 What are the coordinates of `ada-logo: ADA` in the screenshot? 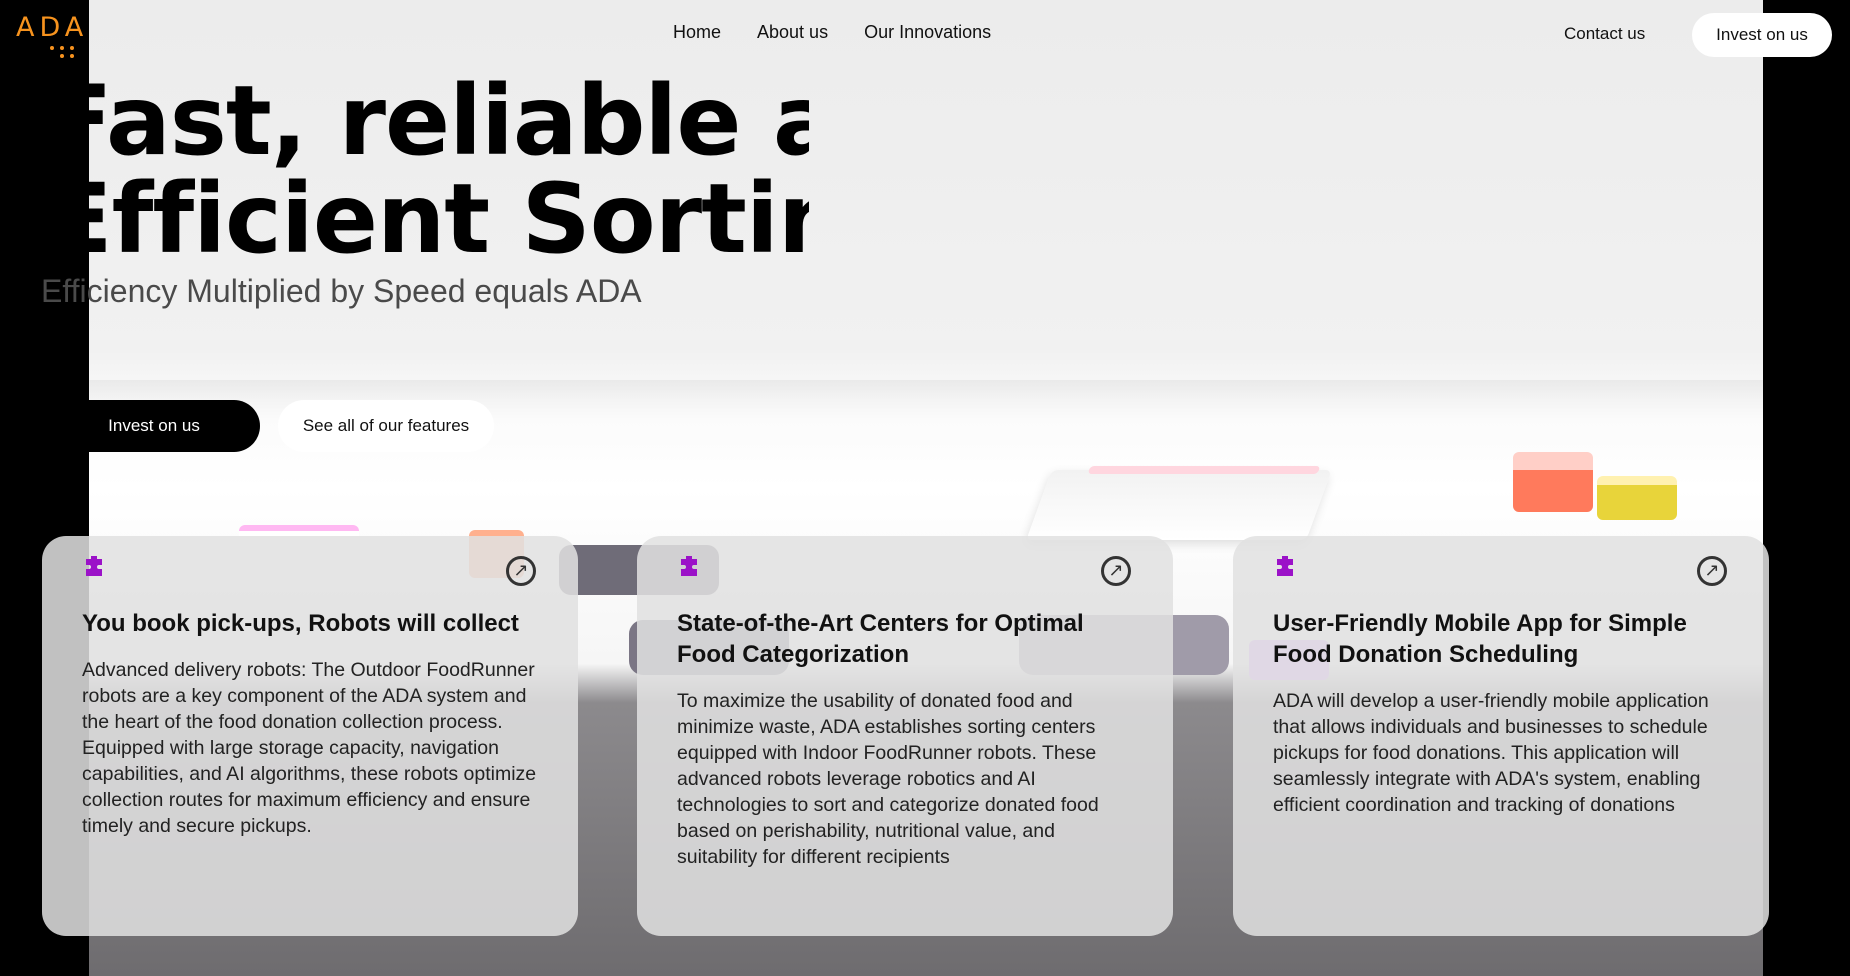 It's located at (56, 37).